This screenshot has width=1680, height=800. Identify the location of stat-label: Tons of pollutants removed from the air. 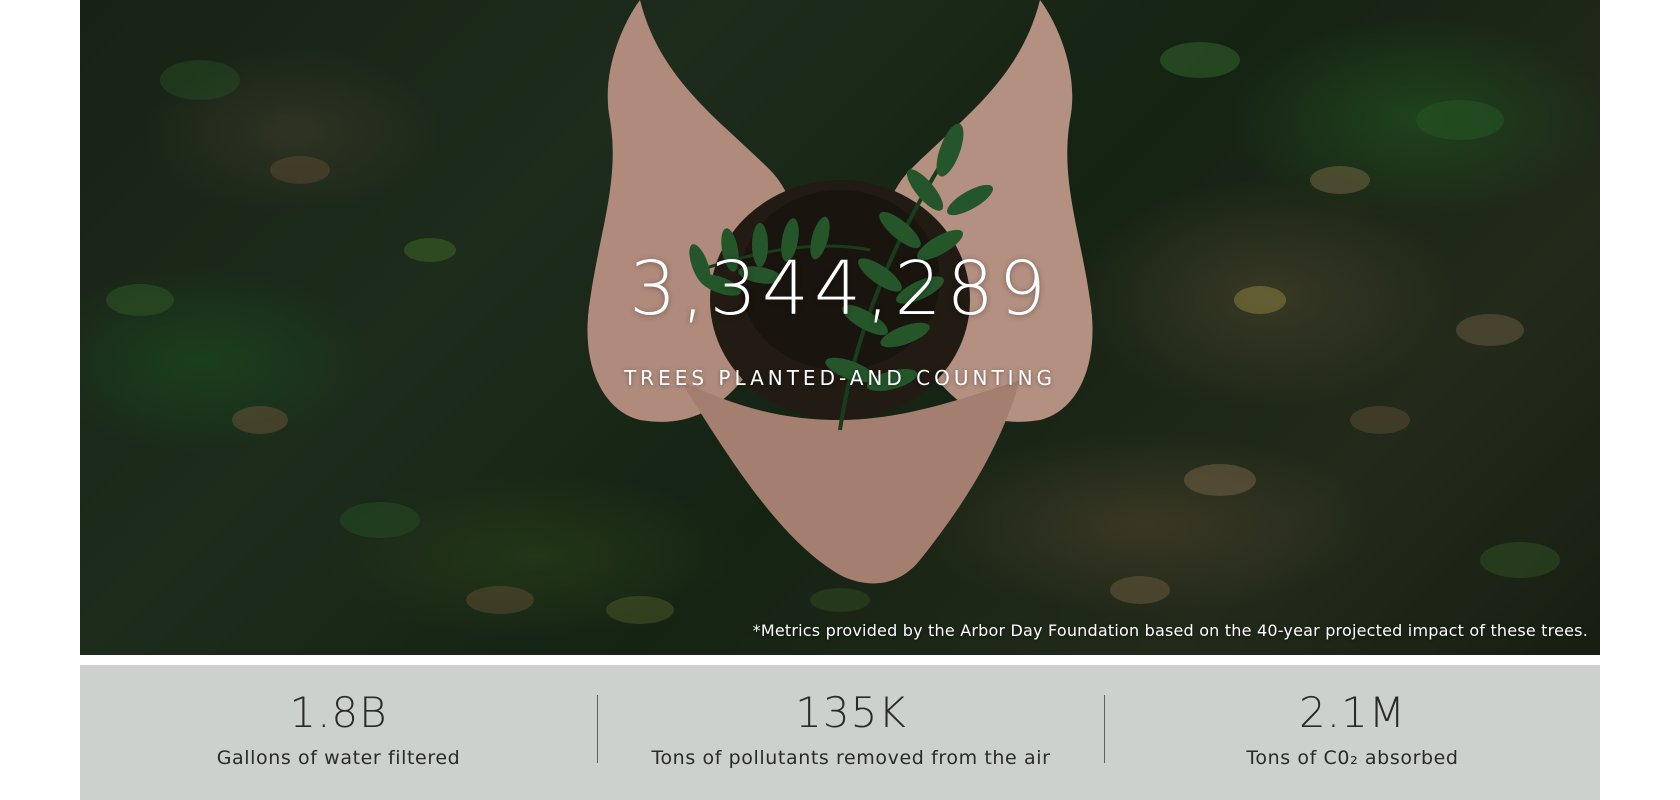
(851, 758).